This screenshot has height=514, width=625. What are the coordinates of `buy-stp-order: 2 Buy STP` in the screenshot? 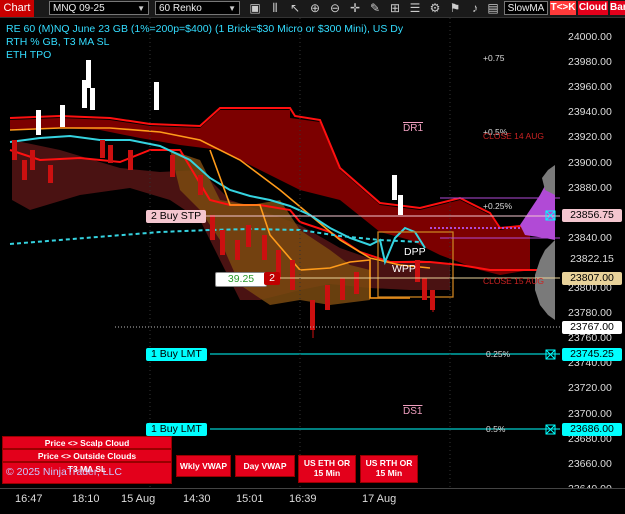 It's located at (176, 216).